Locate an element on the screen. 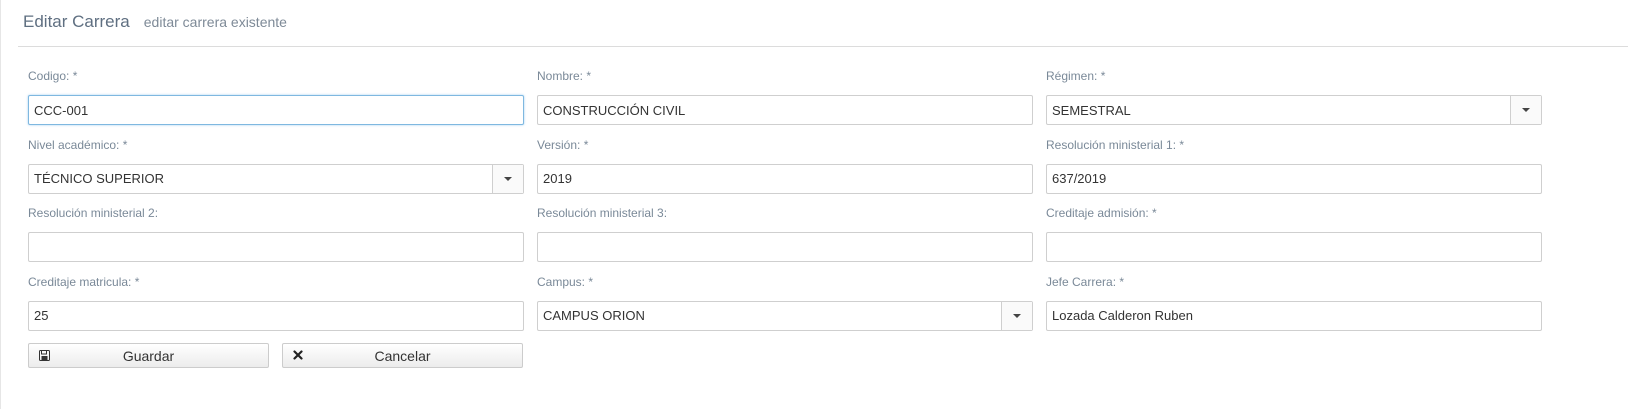 Image resolution: width=1629 pixels, height=409 pixels. floppy-disk-icon is located at coordinates (44, 355).